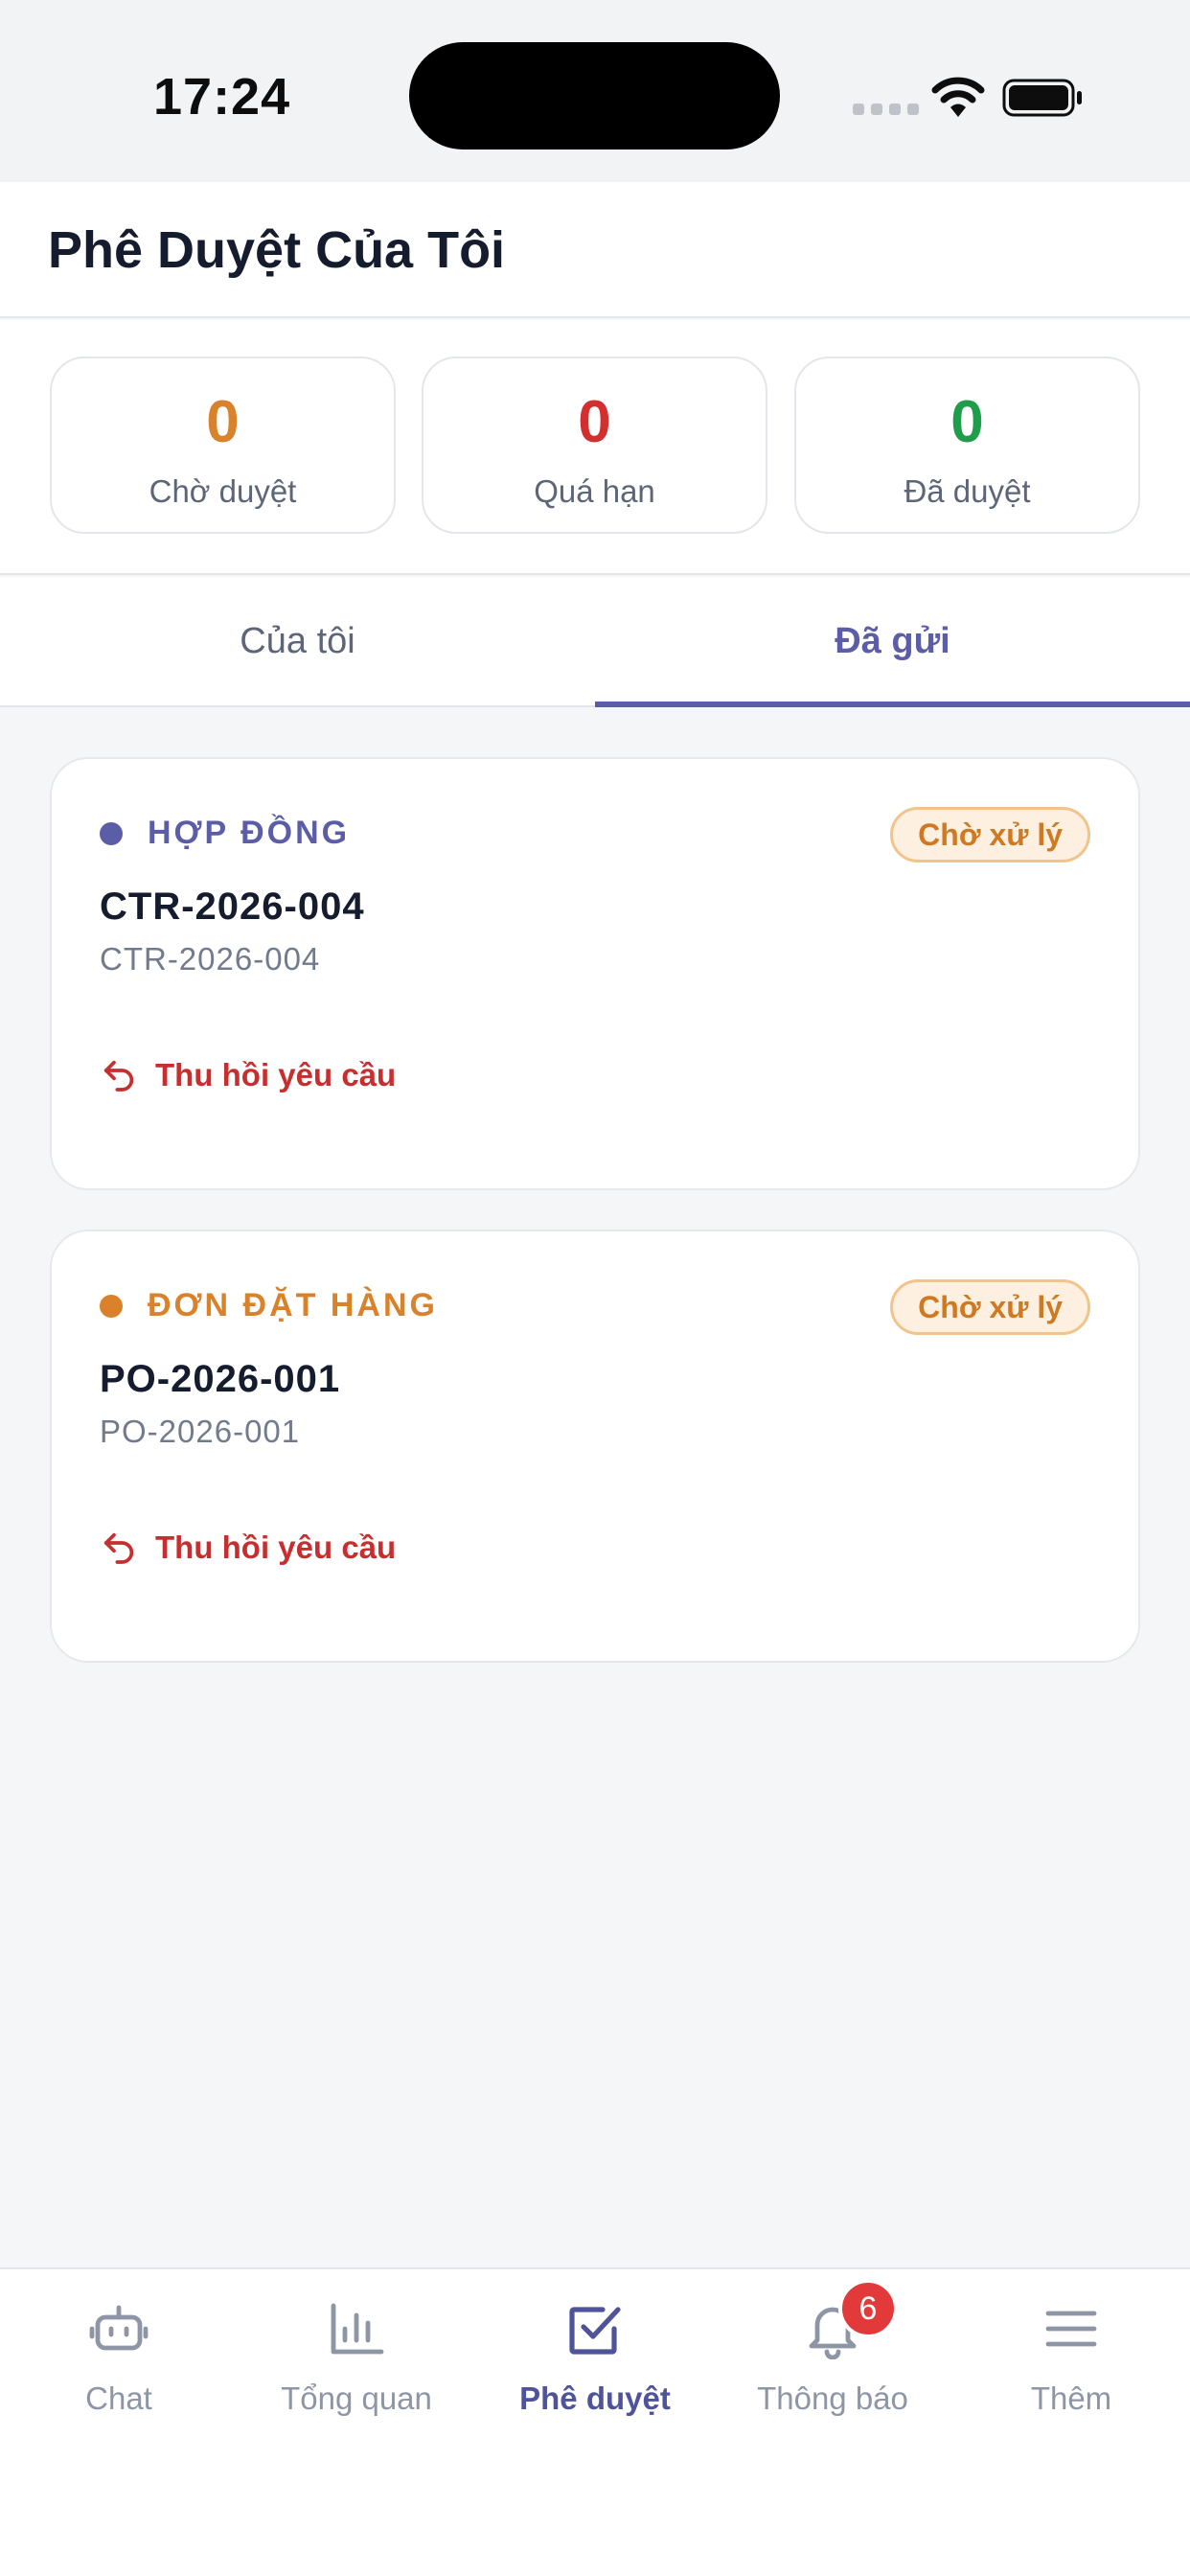 This screenshot has width=1190, height=2576. What do you see at coordinates (594, 96) in the screenshot?
I see `dynamic-island` at bounding box center [594, 96].